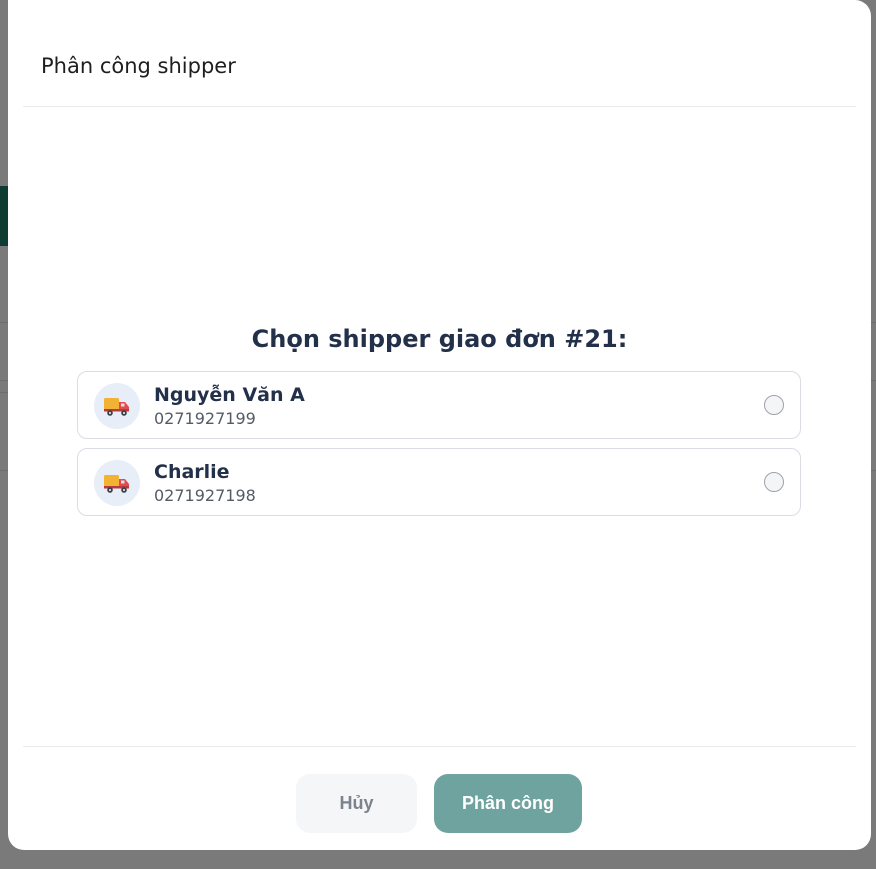 The image size is (876, 869). I want to click on choose-shipper-prompt: Chọn shipper giao đơn #21:, so click(439, 339).